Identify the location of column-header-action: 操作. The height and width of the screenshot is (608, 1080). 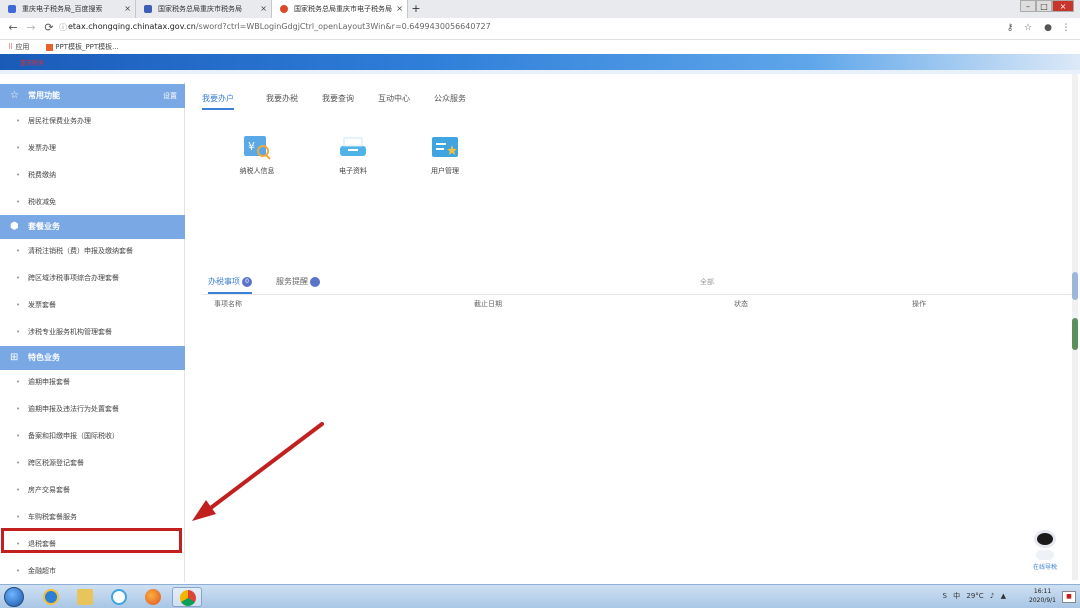
(919, 304).